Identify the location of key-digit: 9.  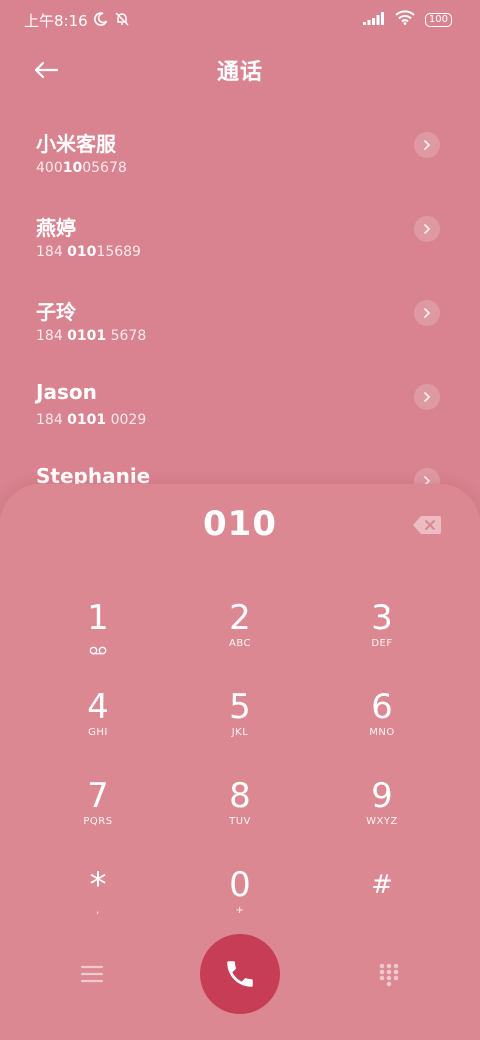
(382, 796).